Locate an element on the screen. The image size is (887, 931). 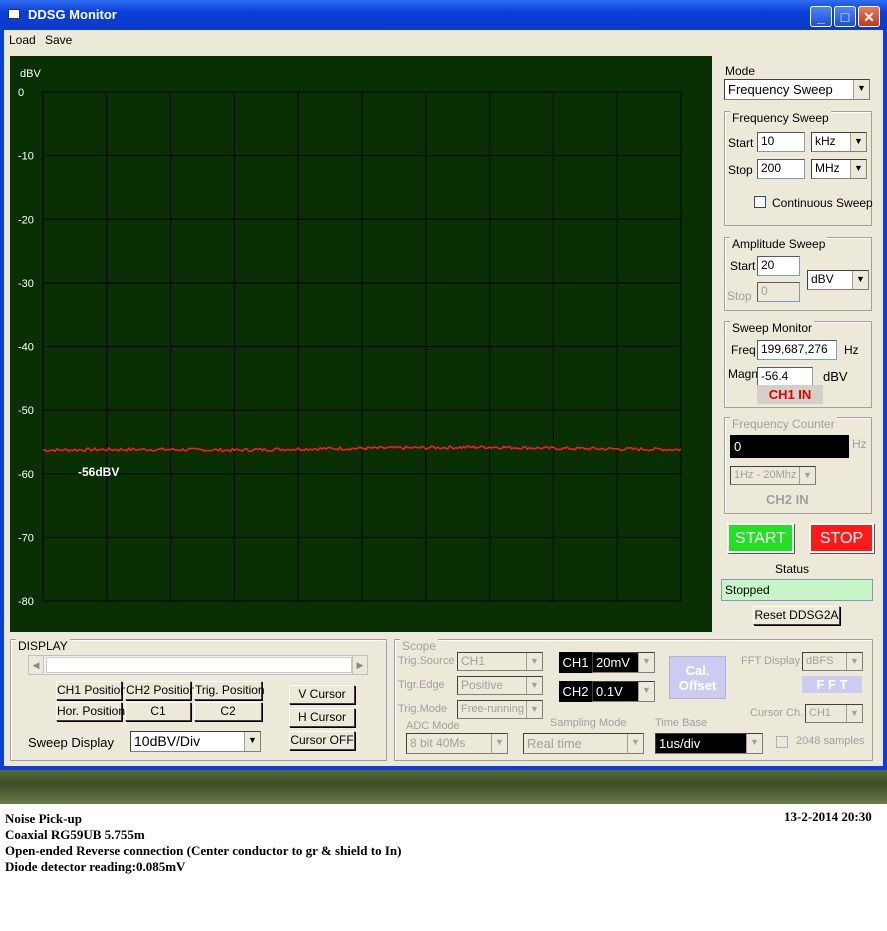
desktop-background is located at coordinates (443, 787).